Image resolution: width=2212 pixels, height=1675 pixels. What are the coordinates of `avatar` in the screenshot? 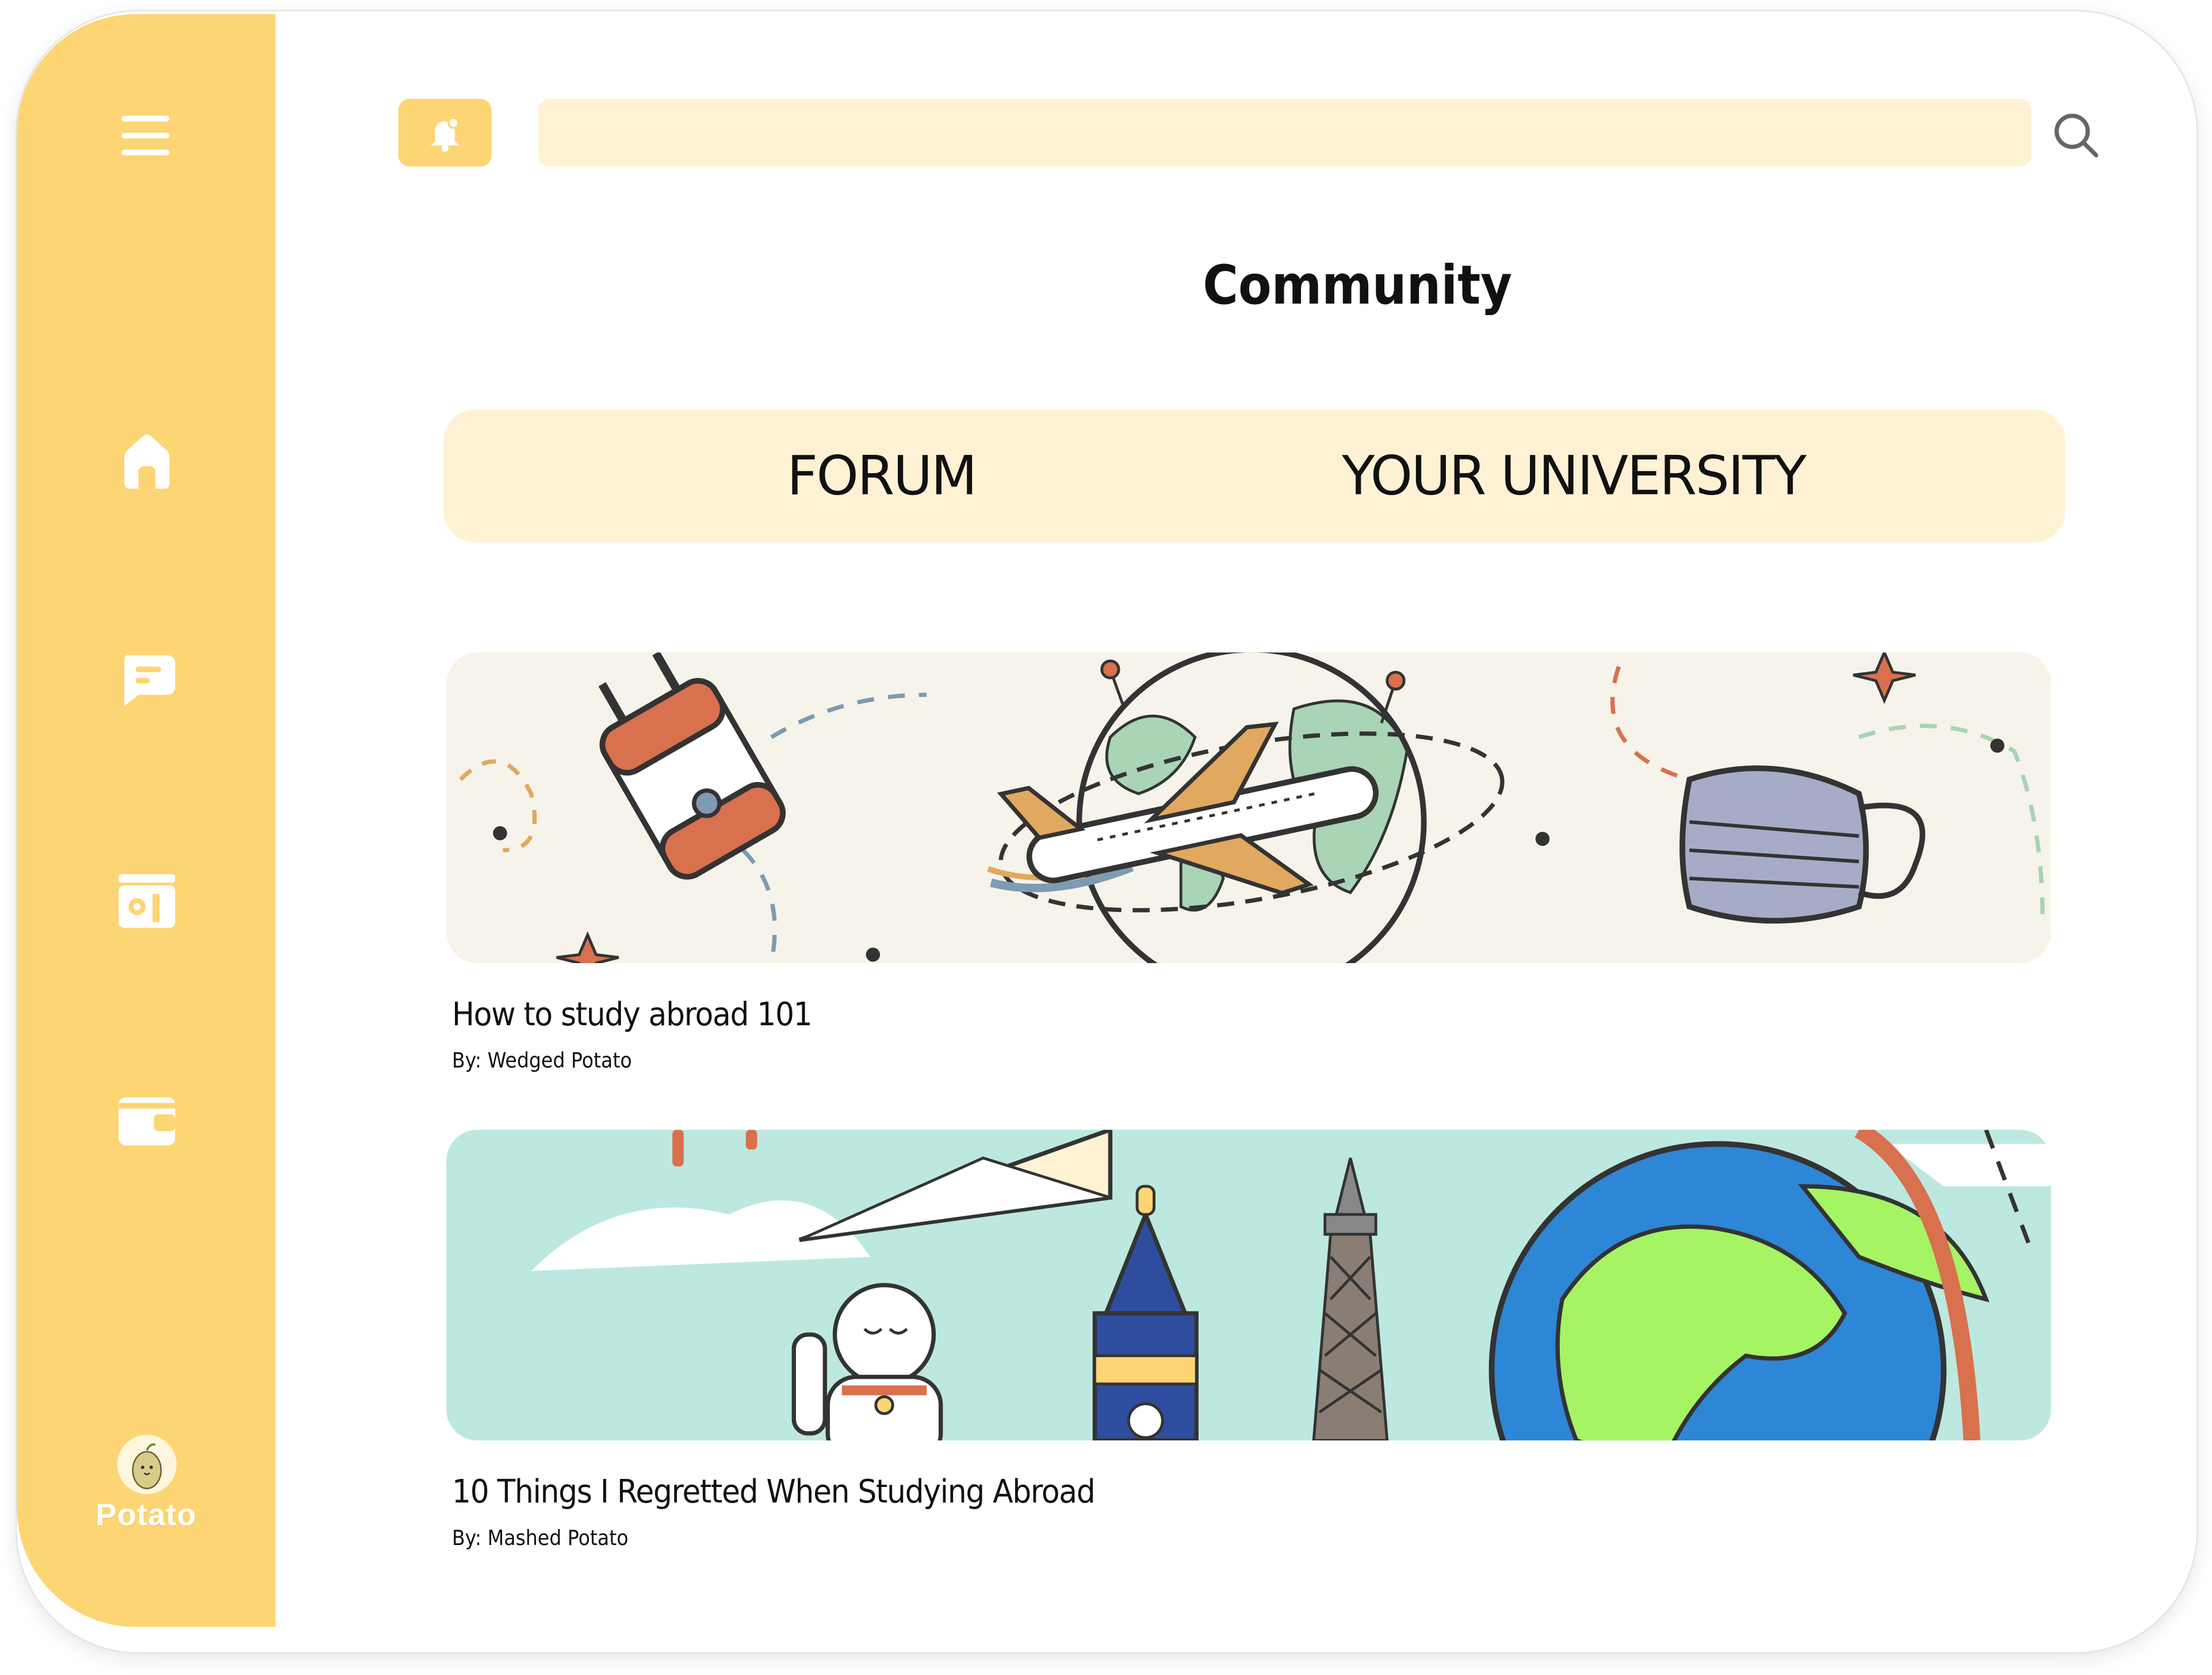 It's located at (146, 1464).